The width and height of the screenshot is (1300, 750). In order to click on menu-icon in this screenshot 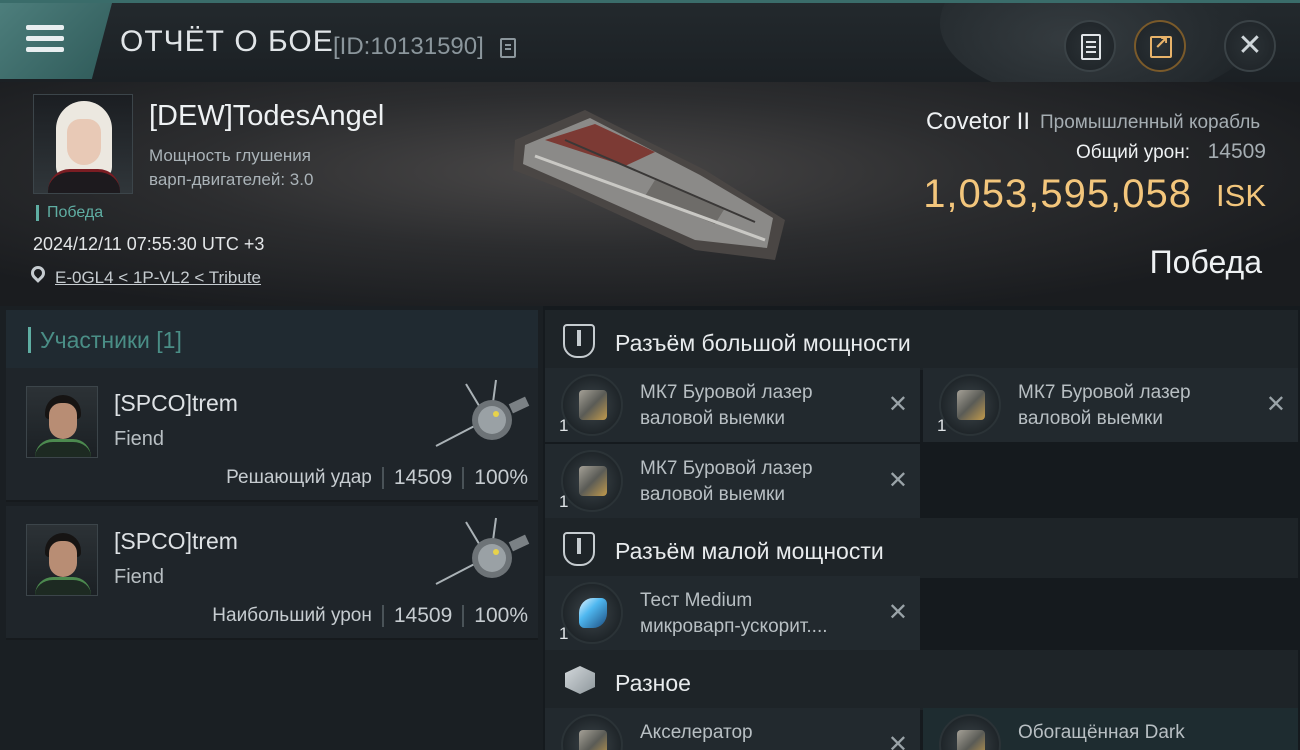, I will do `click(45, 41)`.